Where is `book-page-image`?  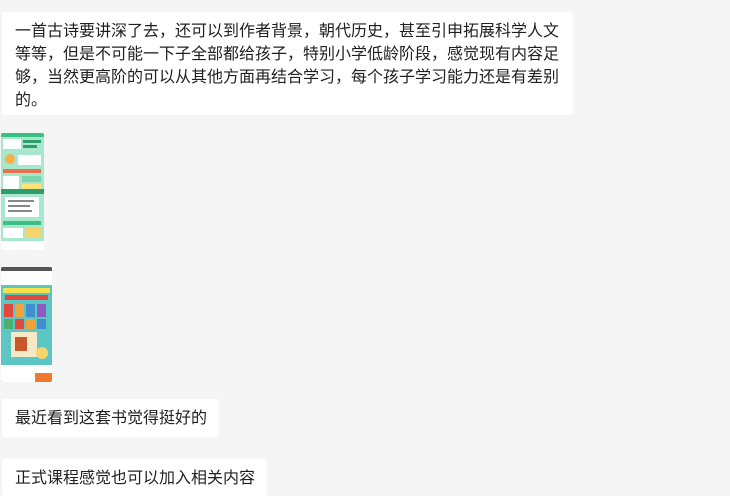 book-page-image is located at coordinates (22, 191).